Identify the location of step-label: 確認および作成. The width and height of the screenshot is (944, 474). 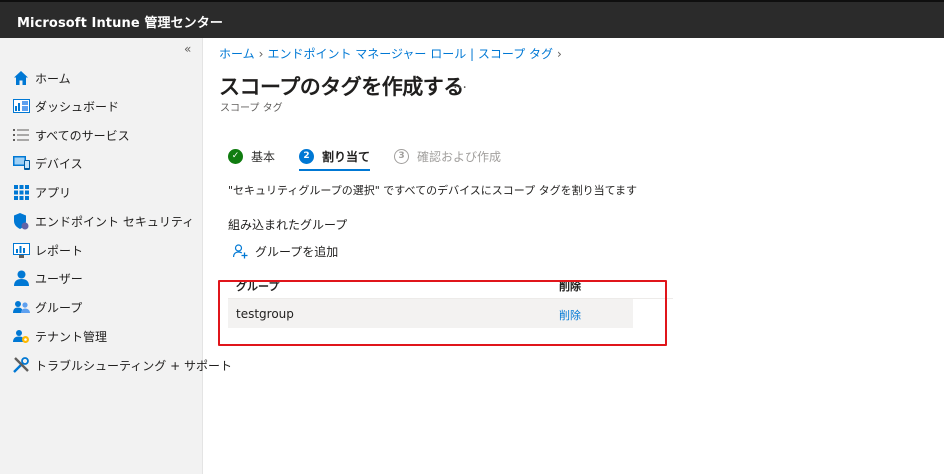
(459, 156).